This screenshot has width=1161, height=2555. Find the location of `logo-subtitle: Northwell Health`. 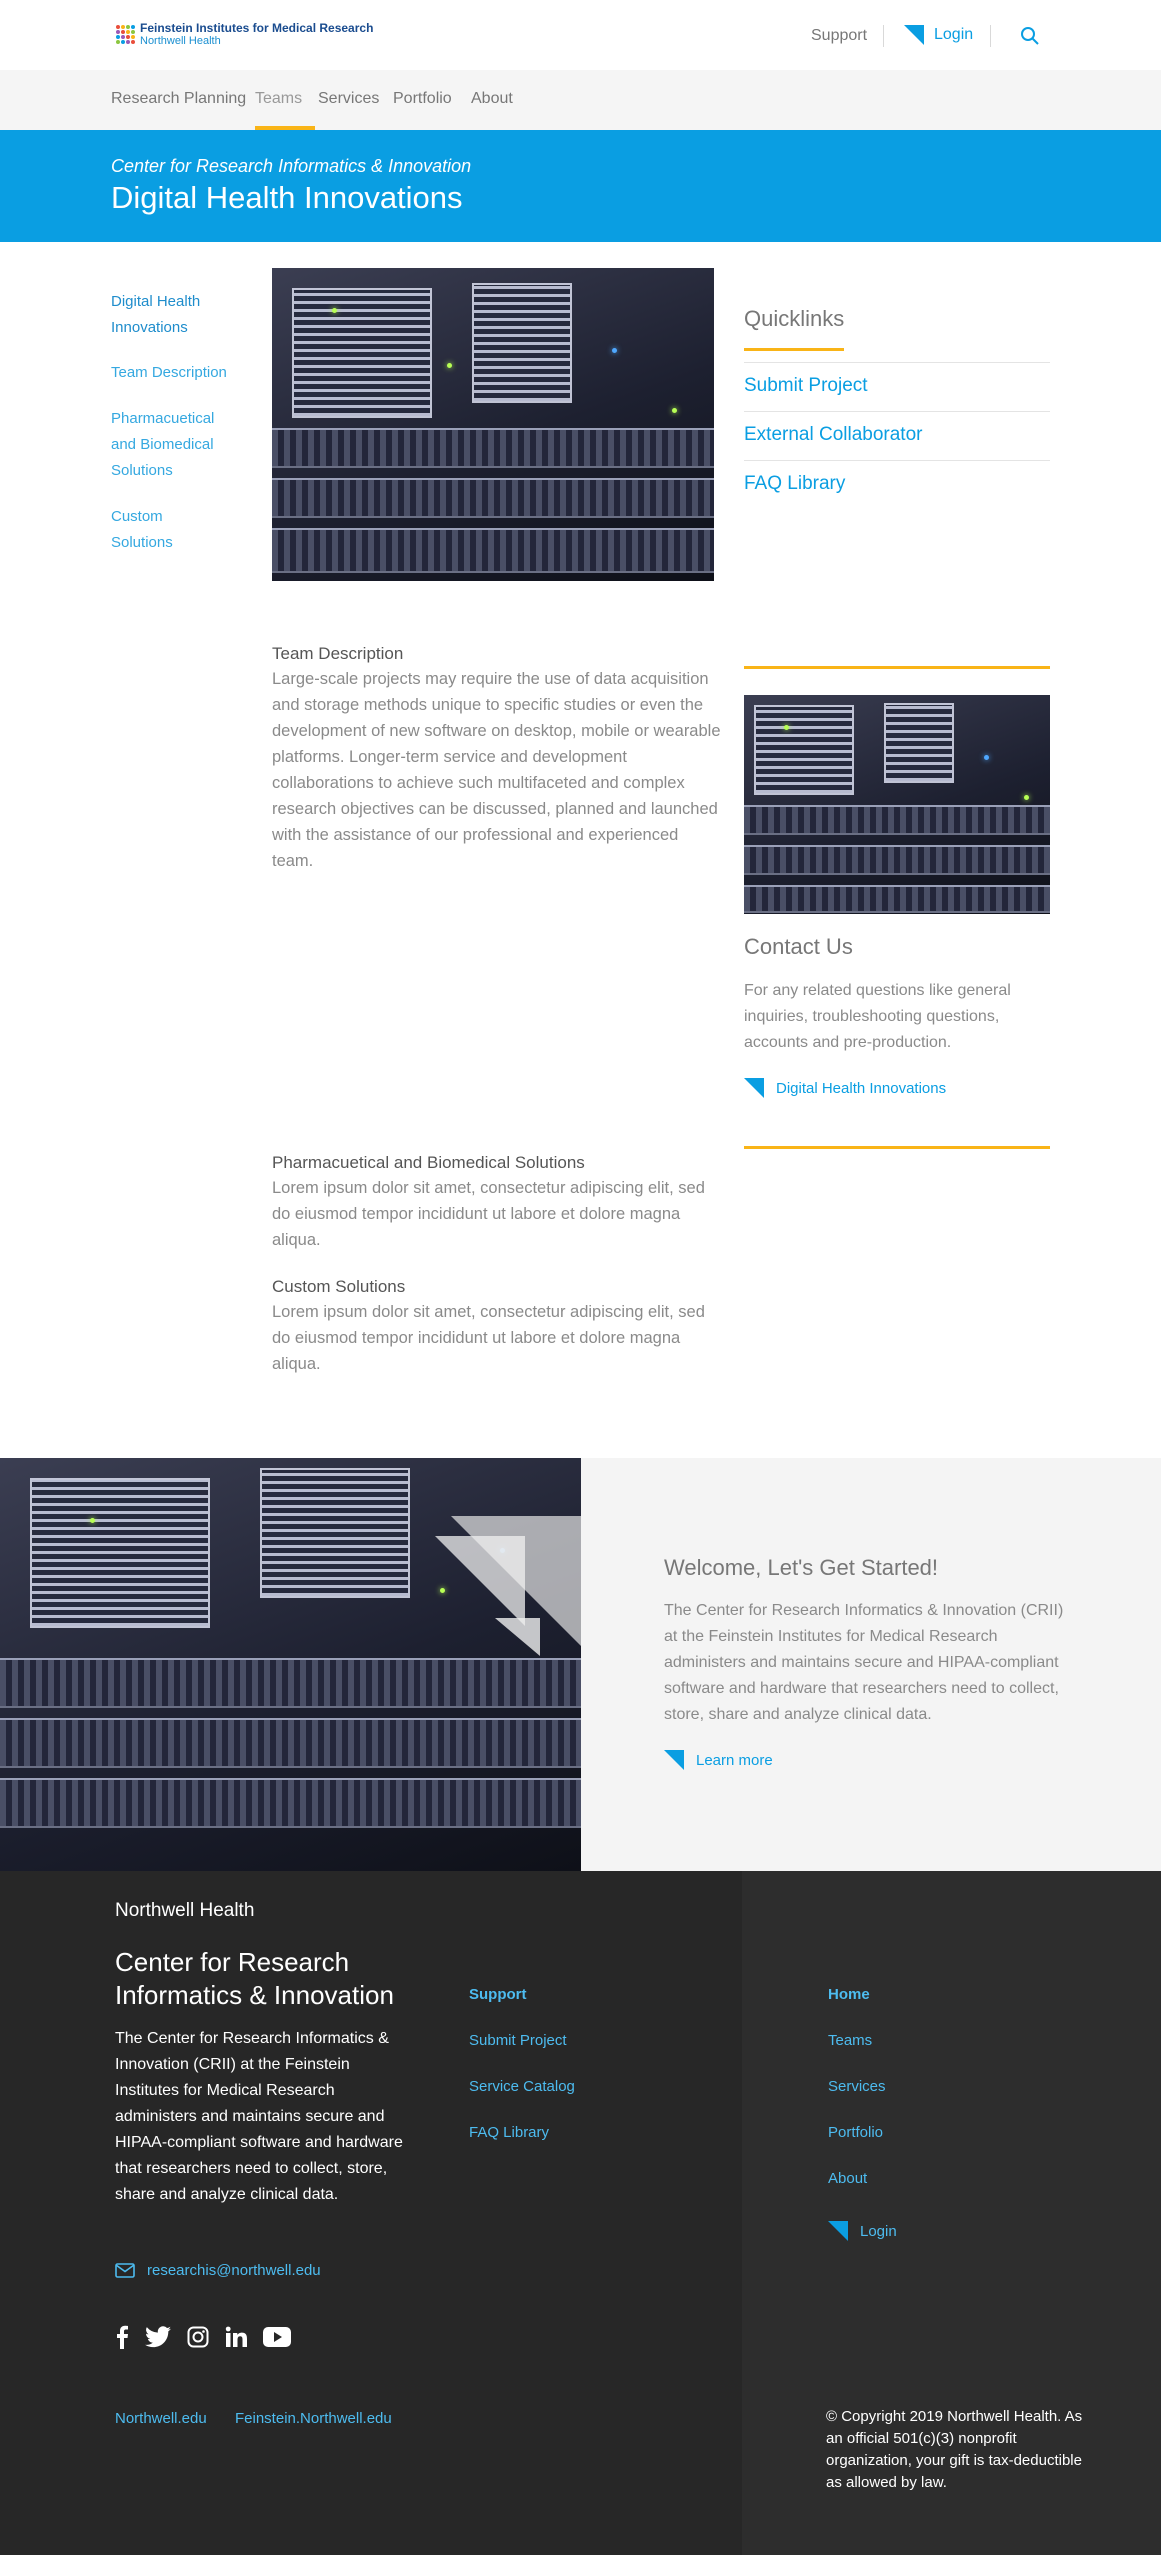

logo-subtitle: Northwell Health is located at coordinates (180, 41).